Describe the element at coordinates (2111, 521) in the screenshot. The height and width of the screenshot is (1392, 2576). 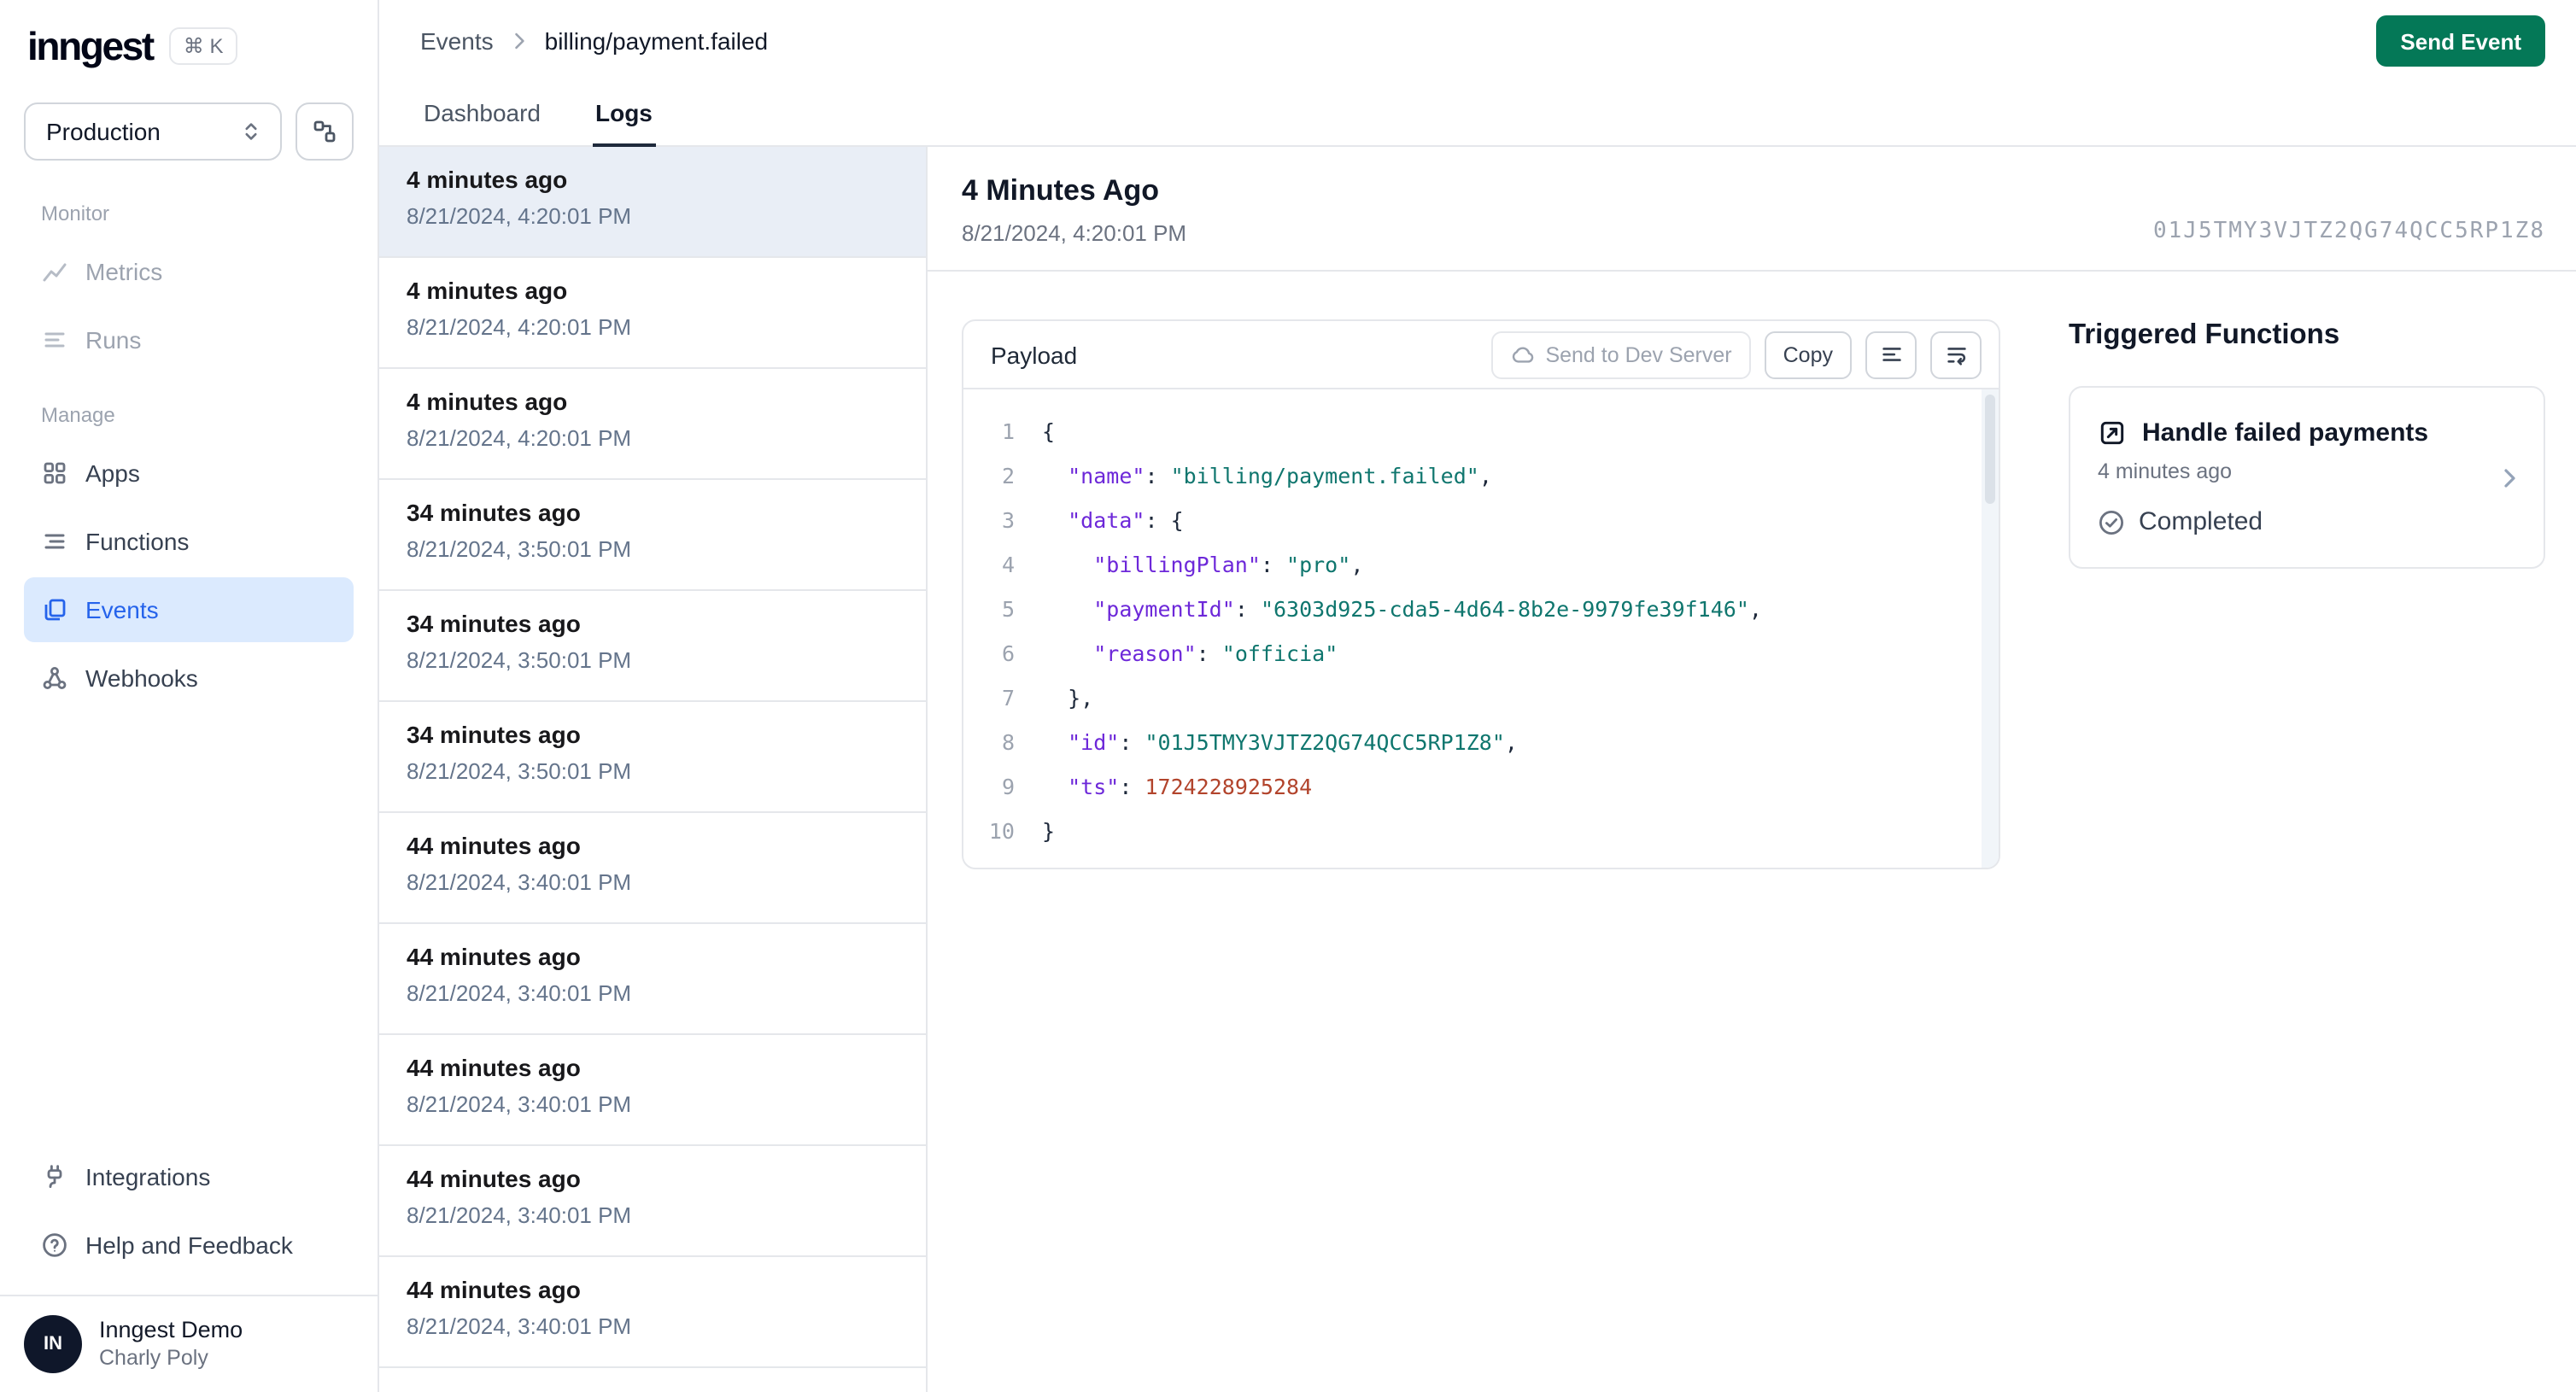
I see `check-circle-icon` at that location.